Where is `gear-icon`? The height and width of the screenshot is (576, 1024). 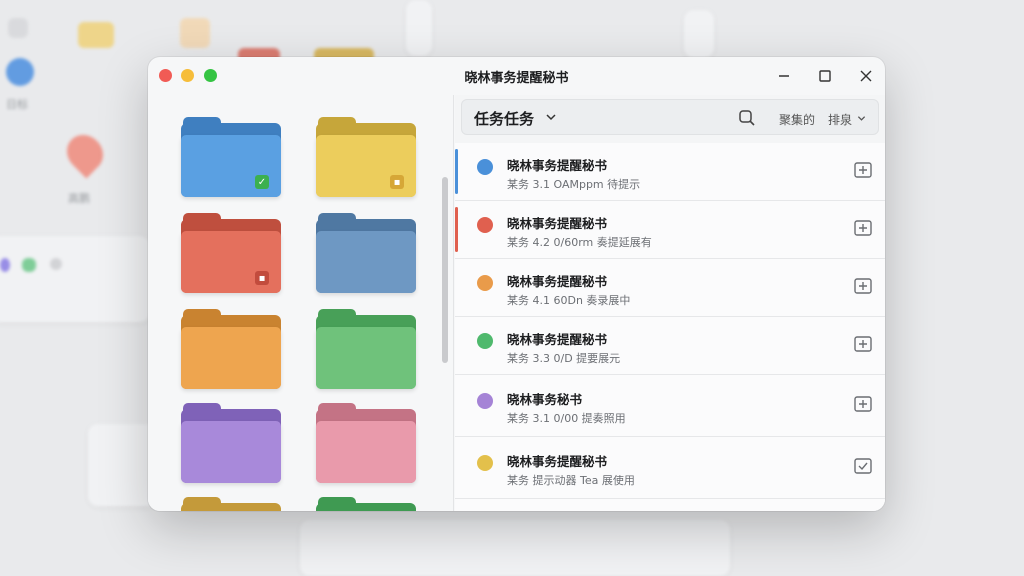
gear-icon is located at coordinates (20, 72).